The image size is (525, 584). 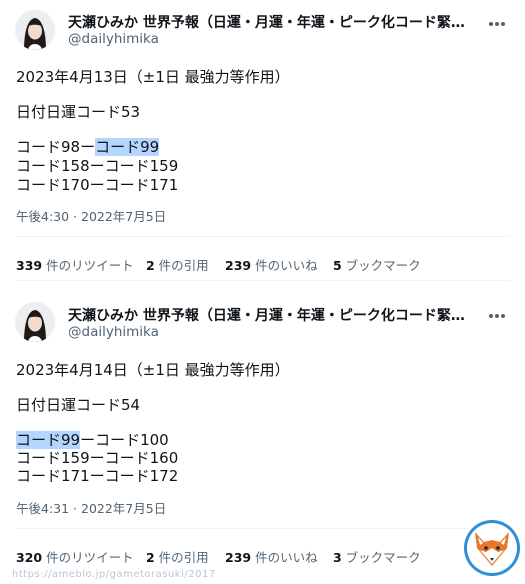 I want to click on tweet-text-line: コード98ーコード99, so click(x=88, y=146).